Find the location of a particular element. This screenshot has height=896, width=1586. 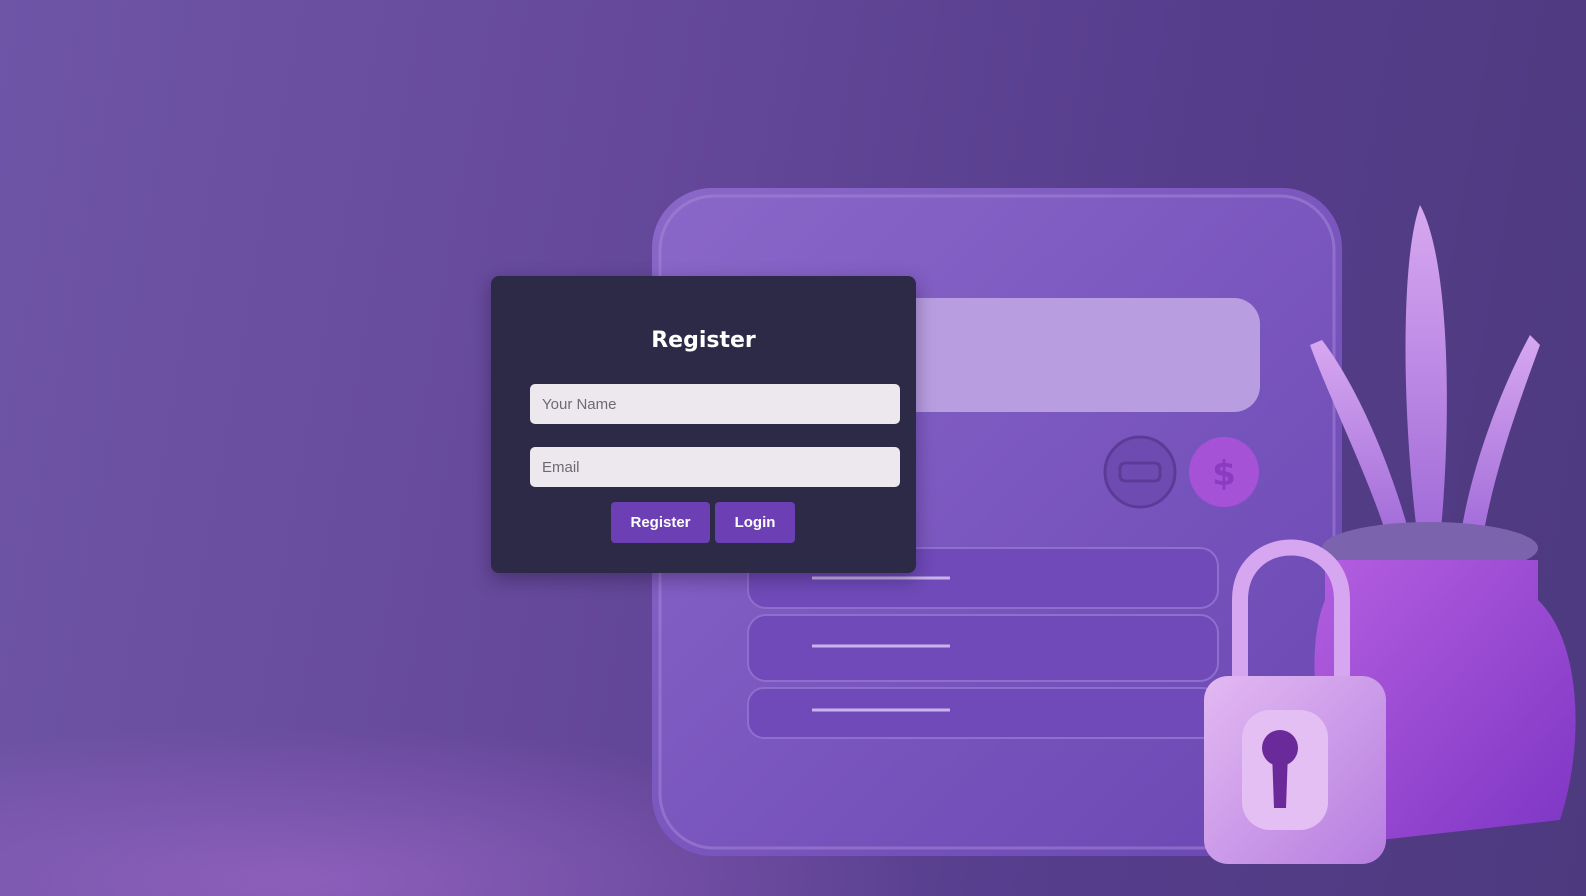

dollar-coin-icon: $ is located at coordinates (1224, 472).